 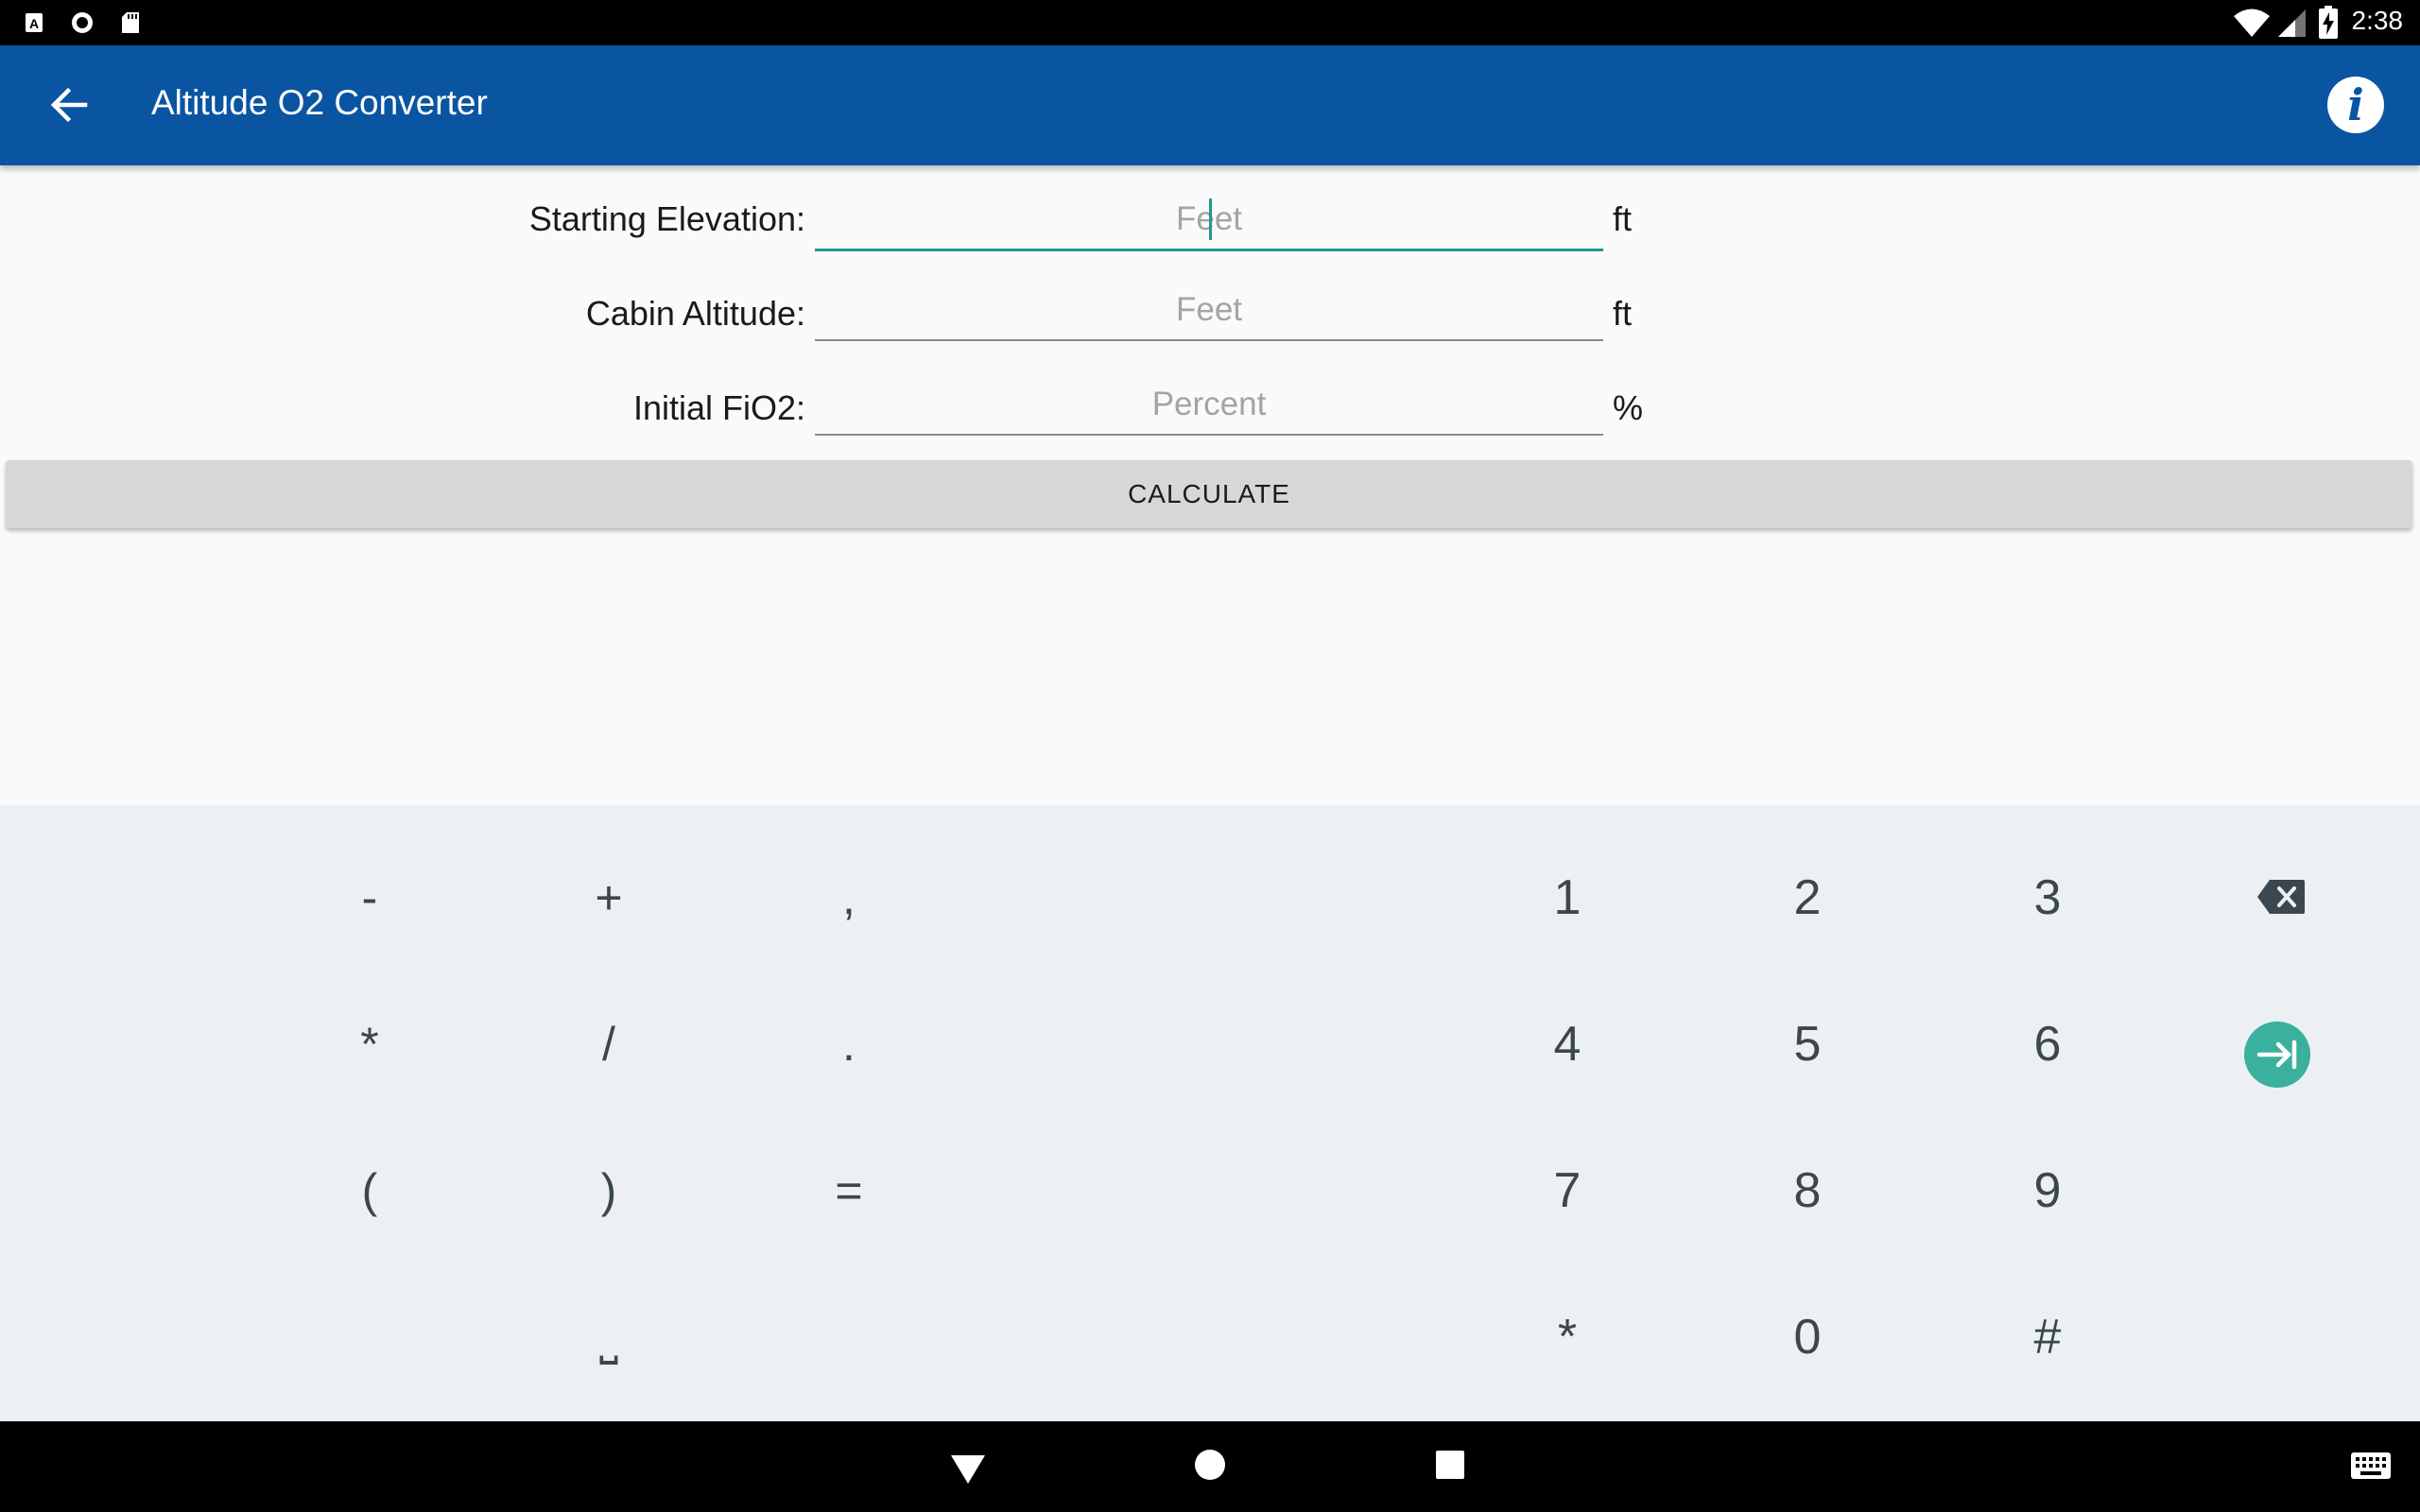 What do you see at coordinates (666, 218) in the screenshot?
I see `starting-elevation-label: Starting Elevation:` at bounding box center [666, 218].